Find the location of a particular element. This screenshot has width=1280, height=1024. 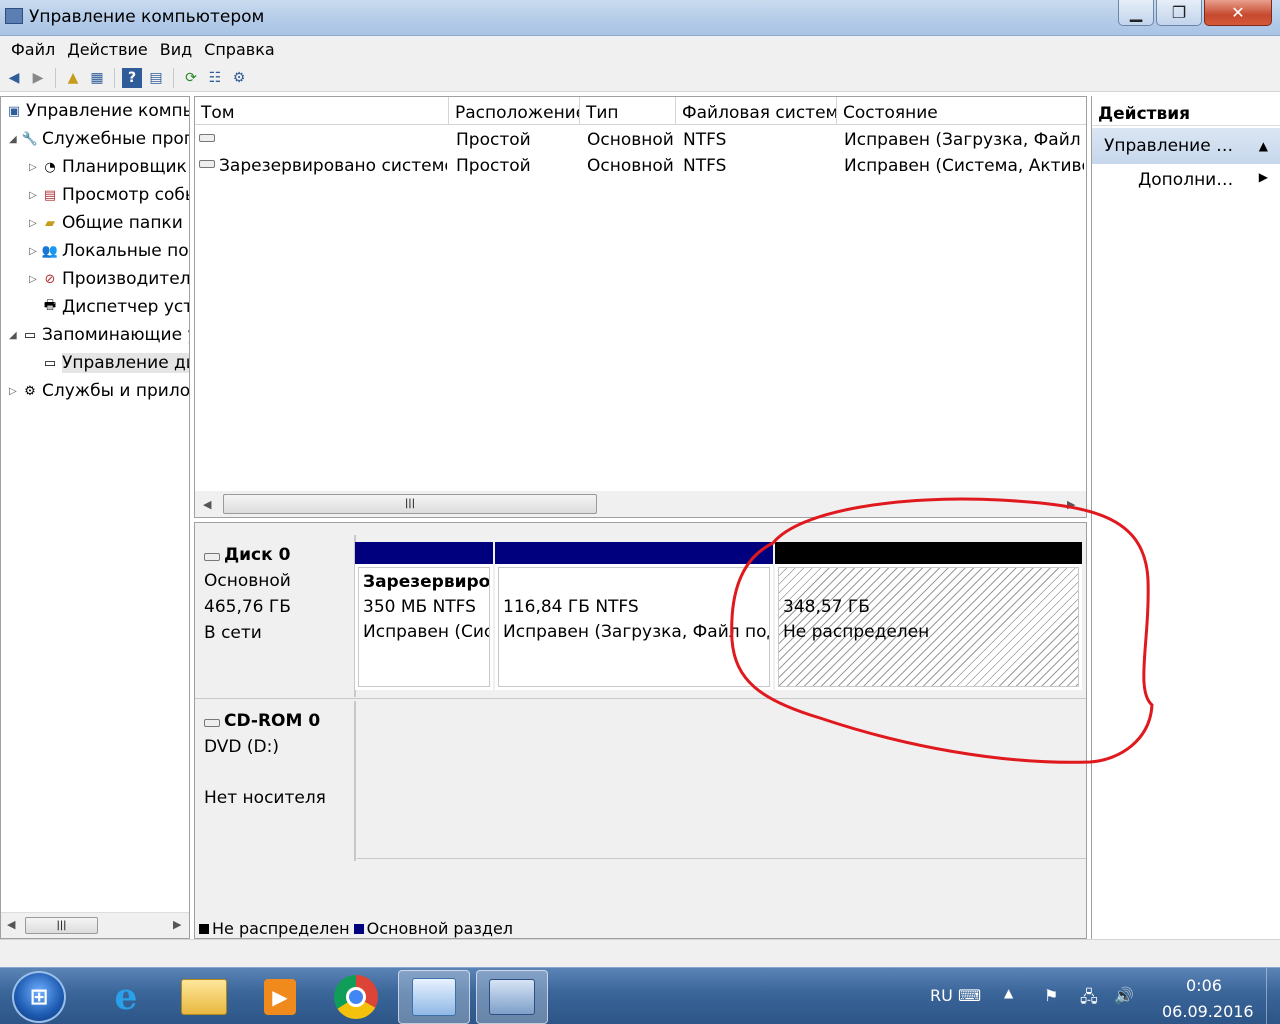

status-bar is located at coordinates (640, 953).